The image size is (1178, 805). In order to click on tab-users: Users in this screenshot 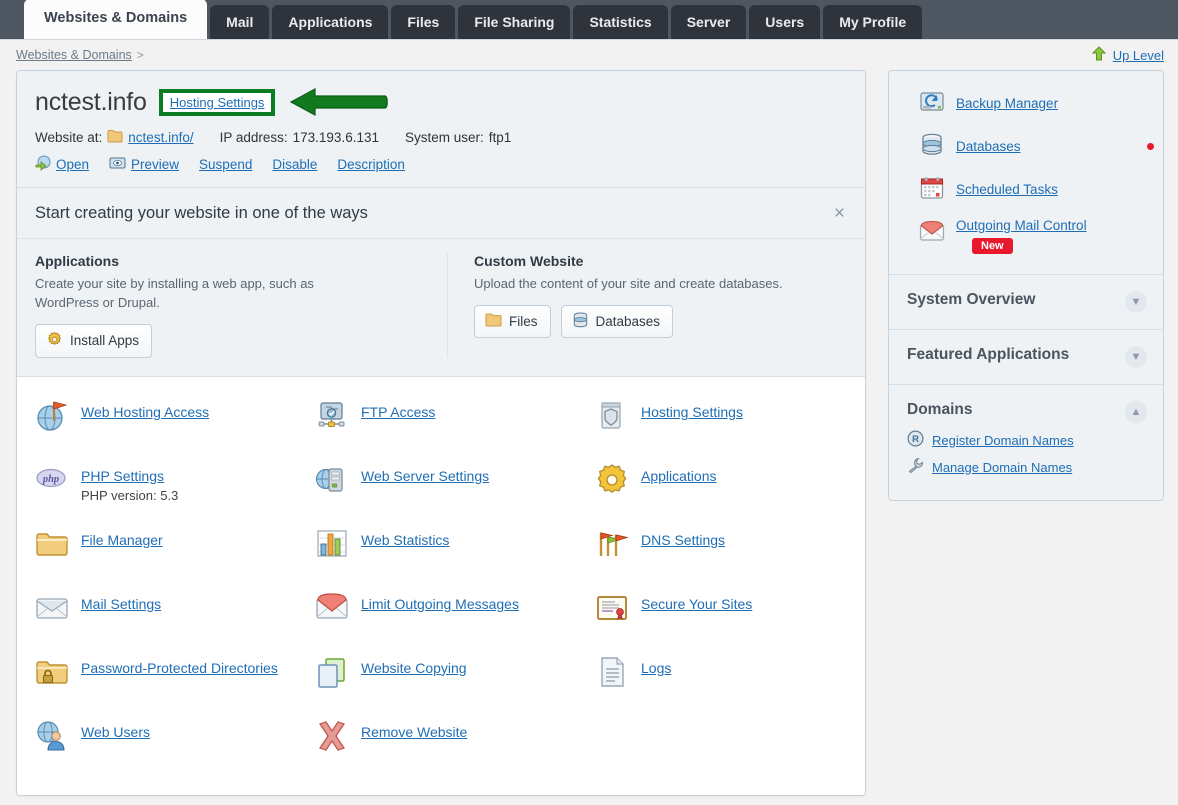, I will do `click(785, 22)`.